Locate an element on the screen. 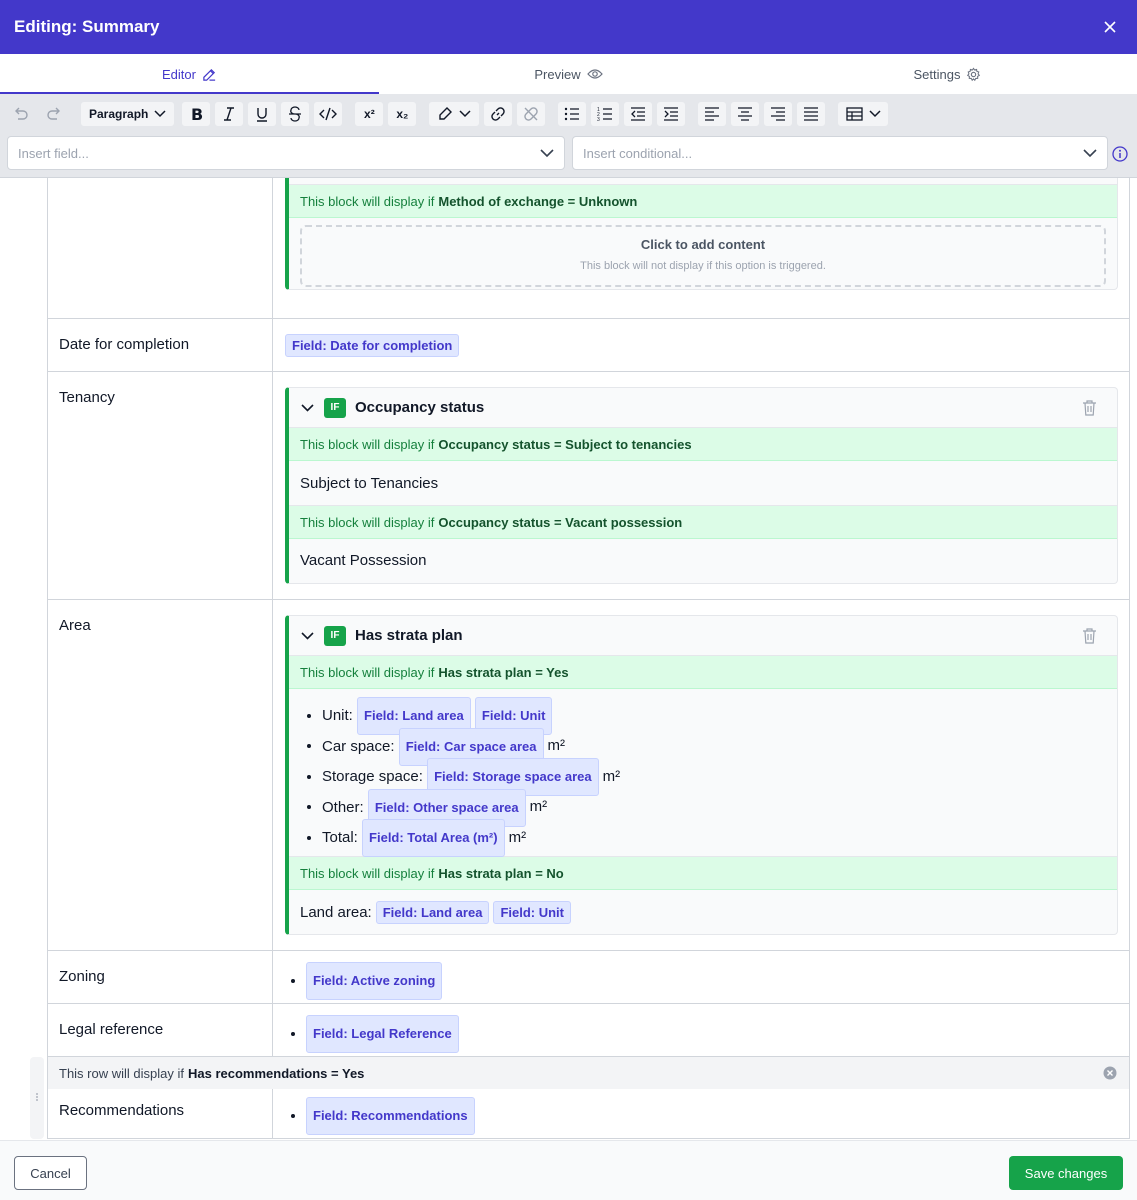  link-button is located at coordinates (498, 114).